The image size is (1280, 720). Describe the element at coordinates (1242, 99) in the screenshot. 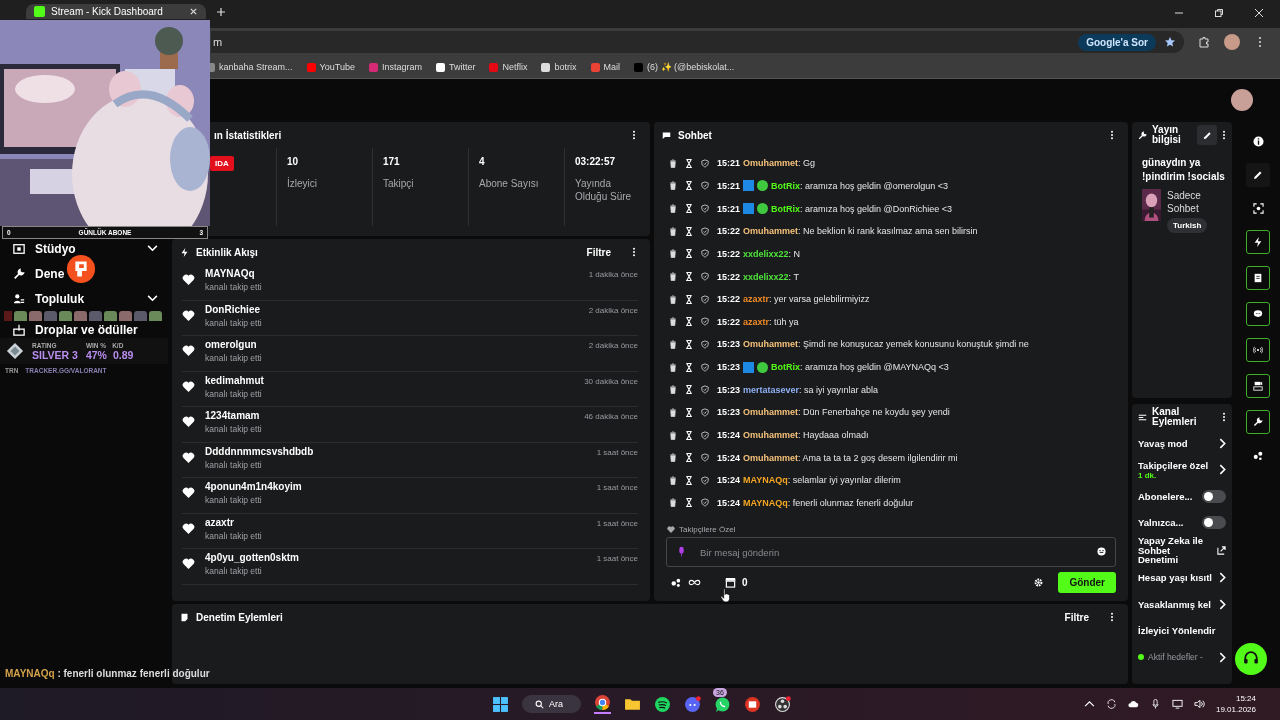

I see `user-avatar` at that location.